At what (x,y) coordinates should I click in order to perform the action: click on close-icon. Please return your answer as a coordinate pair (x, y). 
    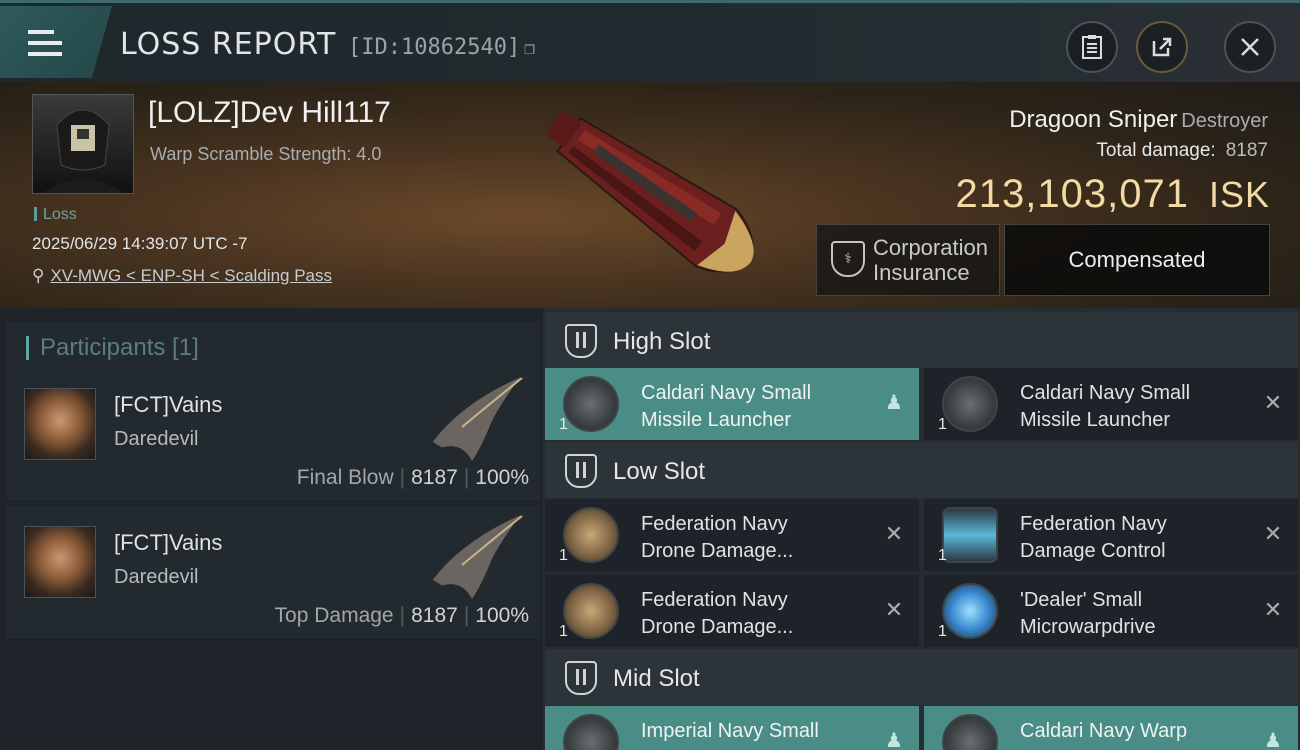
    Looking at the image, I should click on (1250, 47).